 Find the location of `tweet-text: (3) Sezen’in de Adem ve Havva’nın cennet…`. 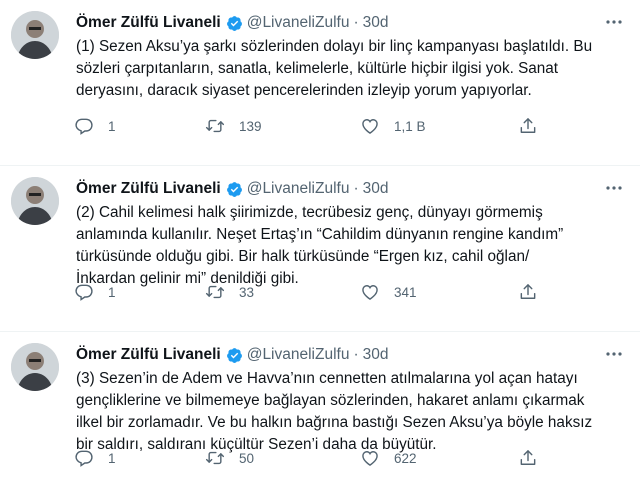

tweet-text: (3) Sezen’in de Adem ve Havva’nın cennet… is located at coordinates (334, 411).